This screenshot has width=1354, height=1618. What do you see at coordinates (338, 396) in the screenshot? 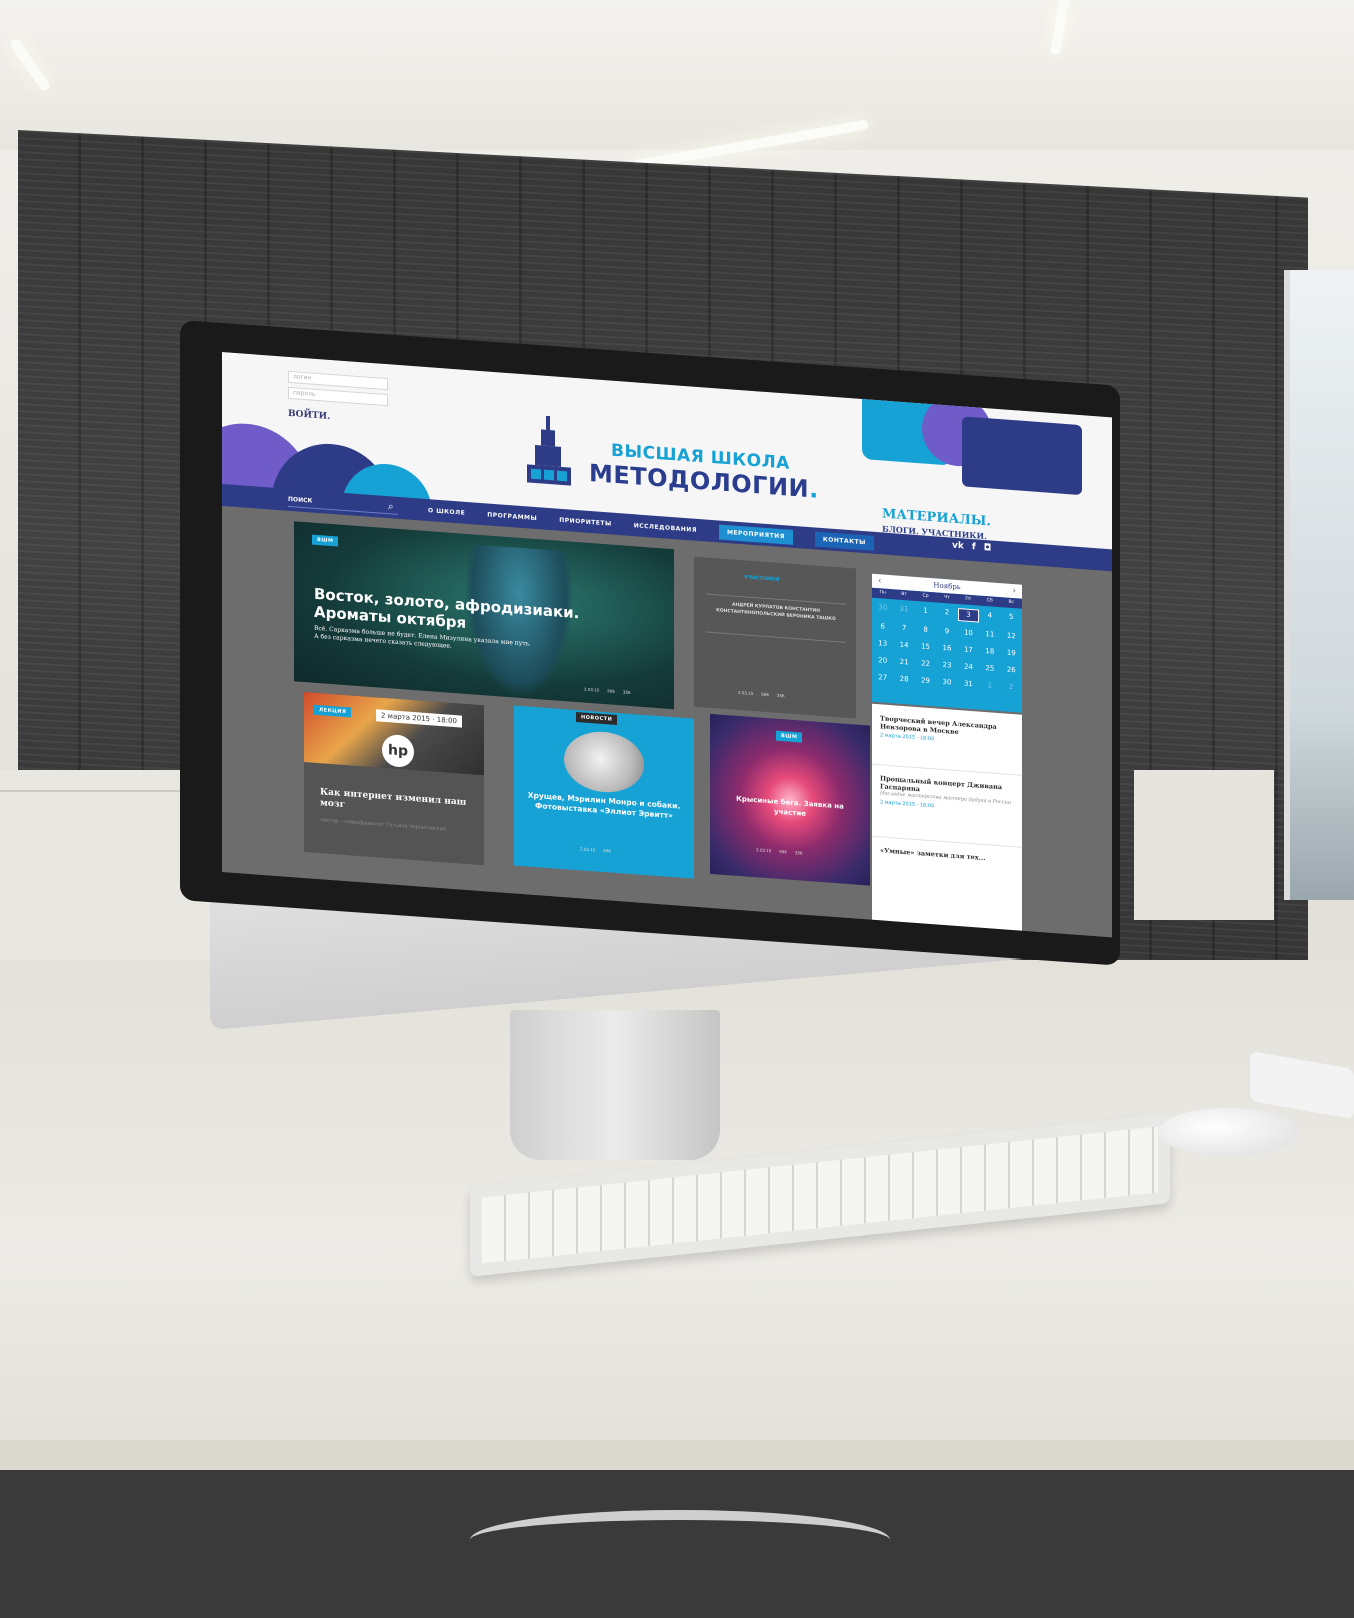
I see `password-field: пароль` at bounding box center [338, 396].